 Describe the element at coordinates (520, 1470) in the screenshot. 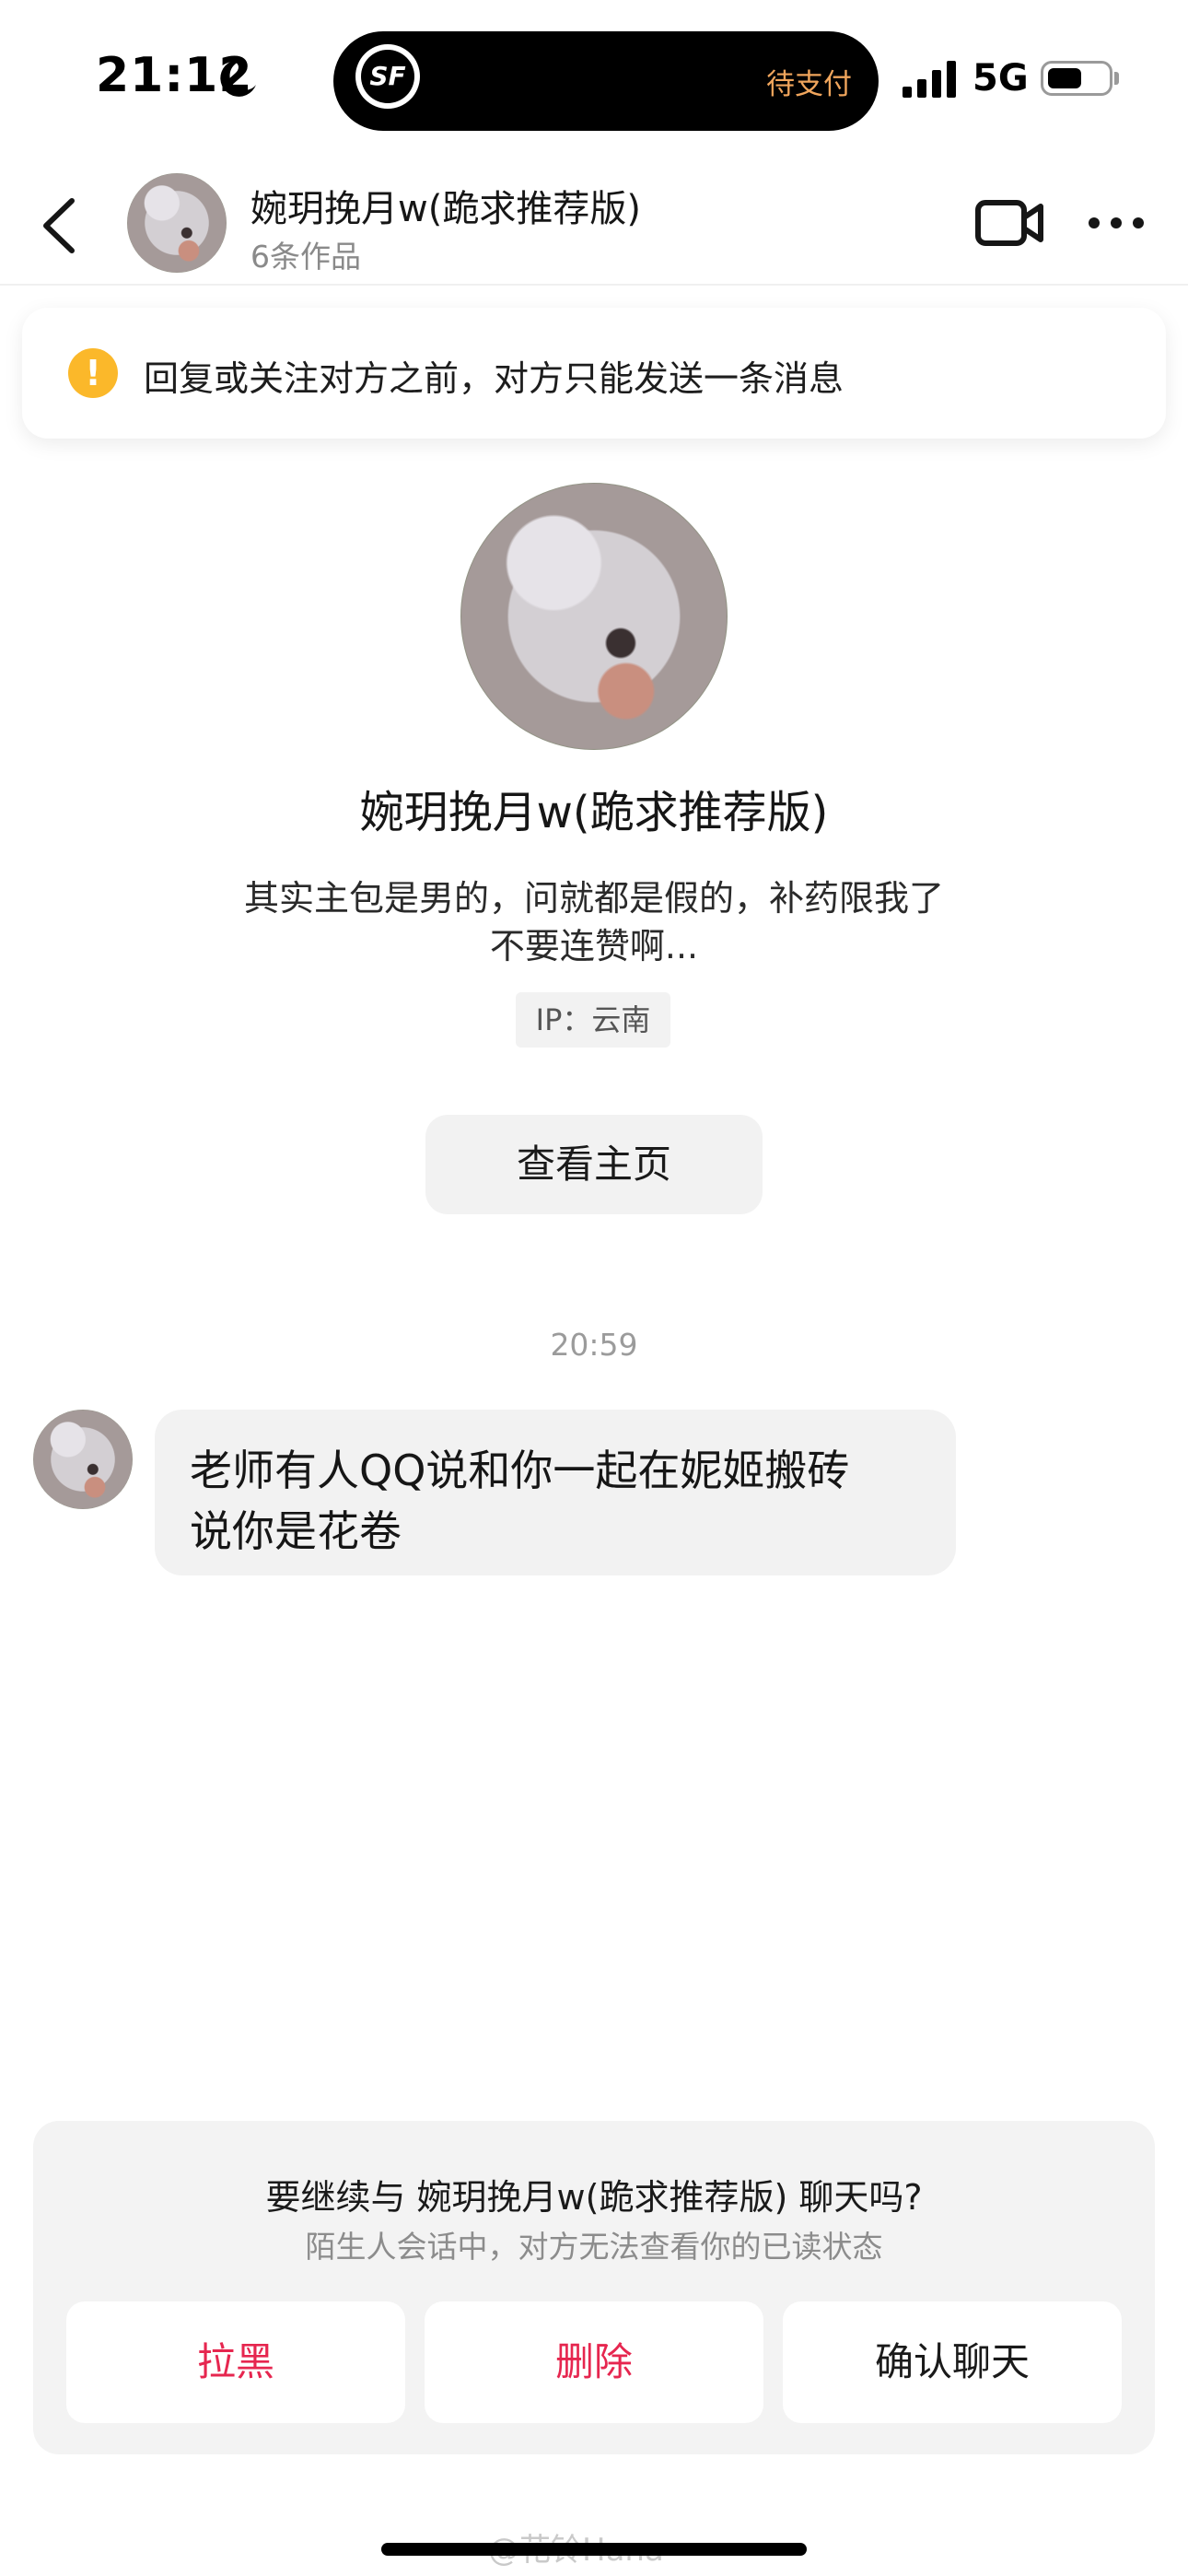

I see `message-text-line-1: 老师有人QQ说和你一起在妮姬搬砖` at that location.